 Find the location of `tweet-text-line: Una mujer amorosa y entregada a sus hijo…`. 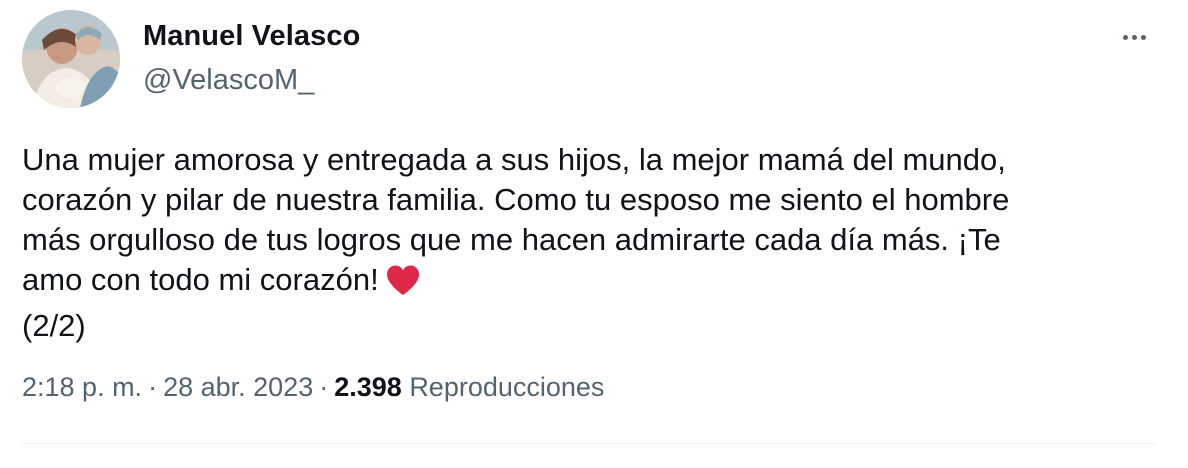

tweet-text-line: Una mujer amorosa y entregada a sus hijo… is located at coordinates (514, 159).